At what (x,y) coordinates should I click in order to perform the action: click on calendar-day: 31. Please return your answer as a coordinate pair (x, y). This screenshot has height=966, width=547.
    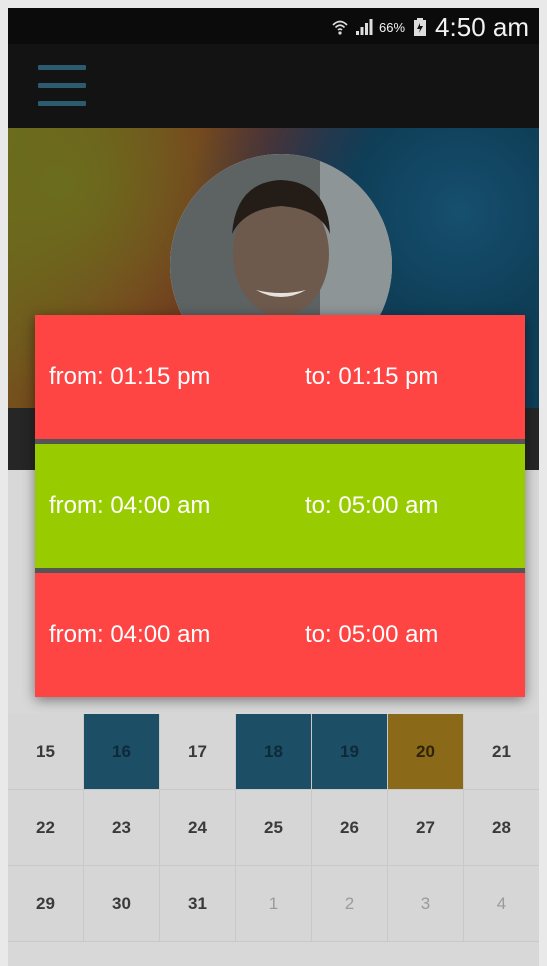
    Looking at the image, I should click on (198, 904).